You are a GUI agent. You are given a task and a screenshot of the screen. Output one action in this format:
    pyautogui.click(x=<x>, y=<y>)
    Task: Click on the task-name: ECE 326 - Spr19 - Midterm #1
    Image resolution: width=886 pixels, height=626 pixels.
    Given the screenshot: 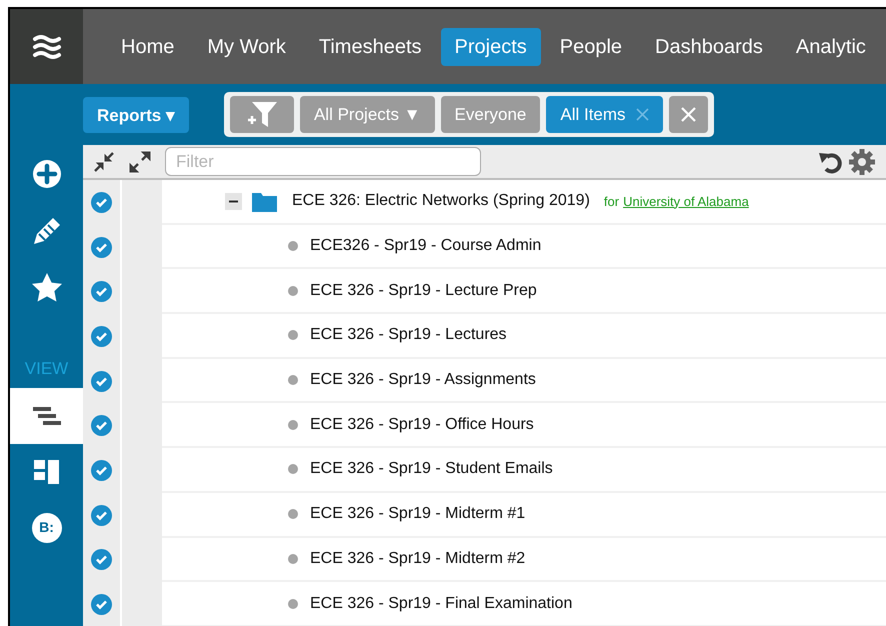 What is the action you would take?
    pyautogui.click(x=418, y=514)
    